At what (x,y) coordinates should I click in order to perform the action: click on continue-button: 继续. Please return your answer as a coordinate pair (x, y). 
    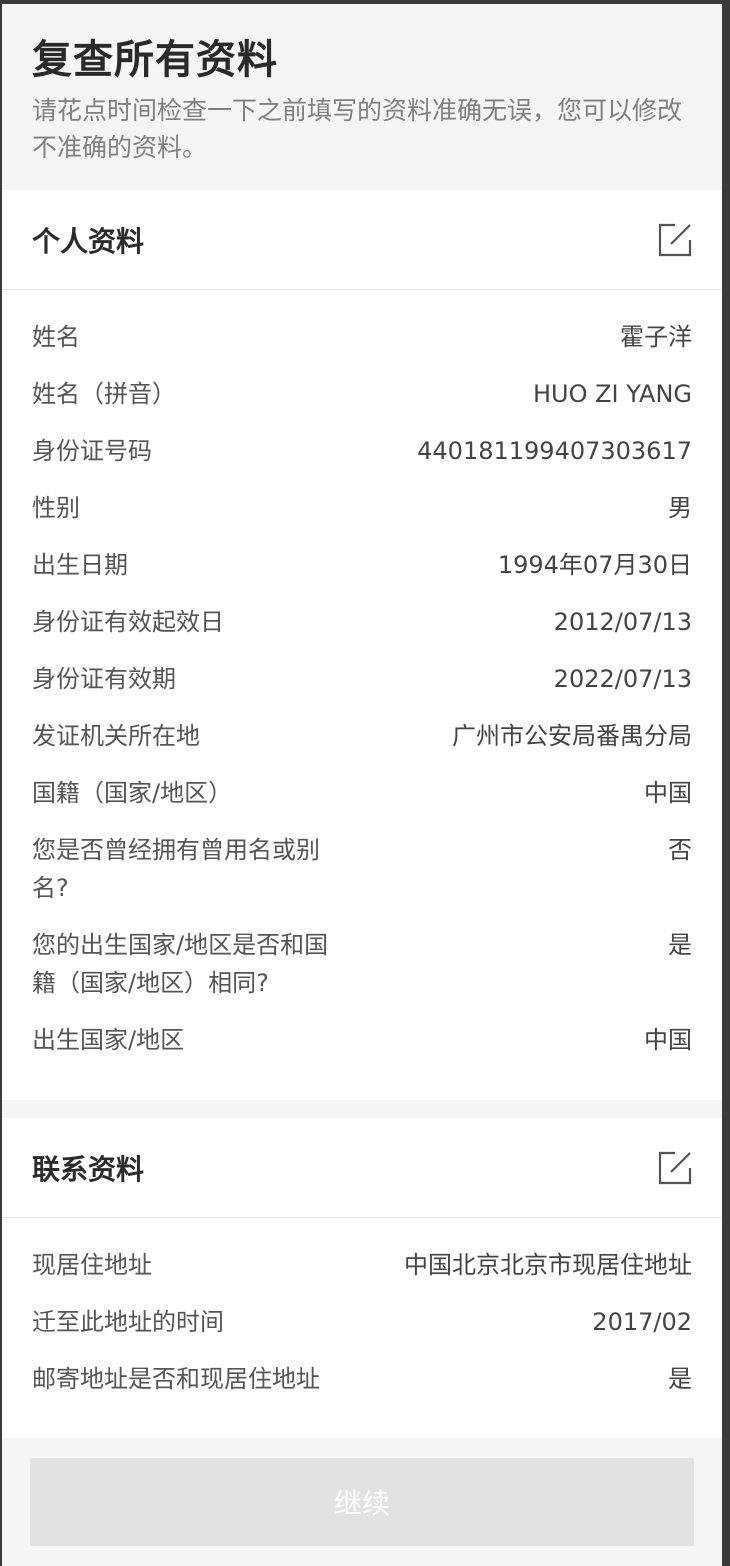
    Looking at the image, I should click on (362, 1502).